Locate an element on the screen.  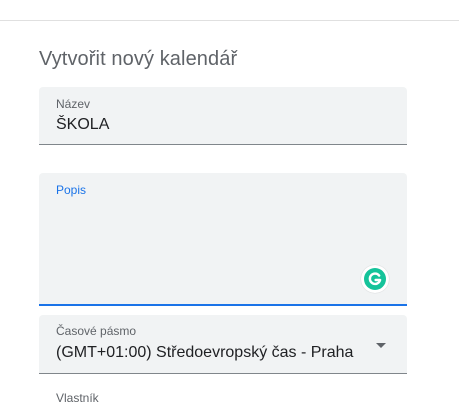
owner-field-label: Vlastník is located at coordinates (77, 397).